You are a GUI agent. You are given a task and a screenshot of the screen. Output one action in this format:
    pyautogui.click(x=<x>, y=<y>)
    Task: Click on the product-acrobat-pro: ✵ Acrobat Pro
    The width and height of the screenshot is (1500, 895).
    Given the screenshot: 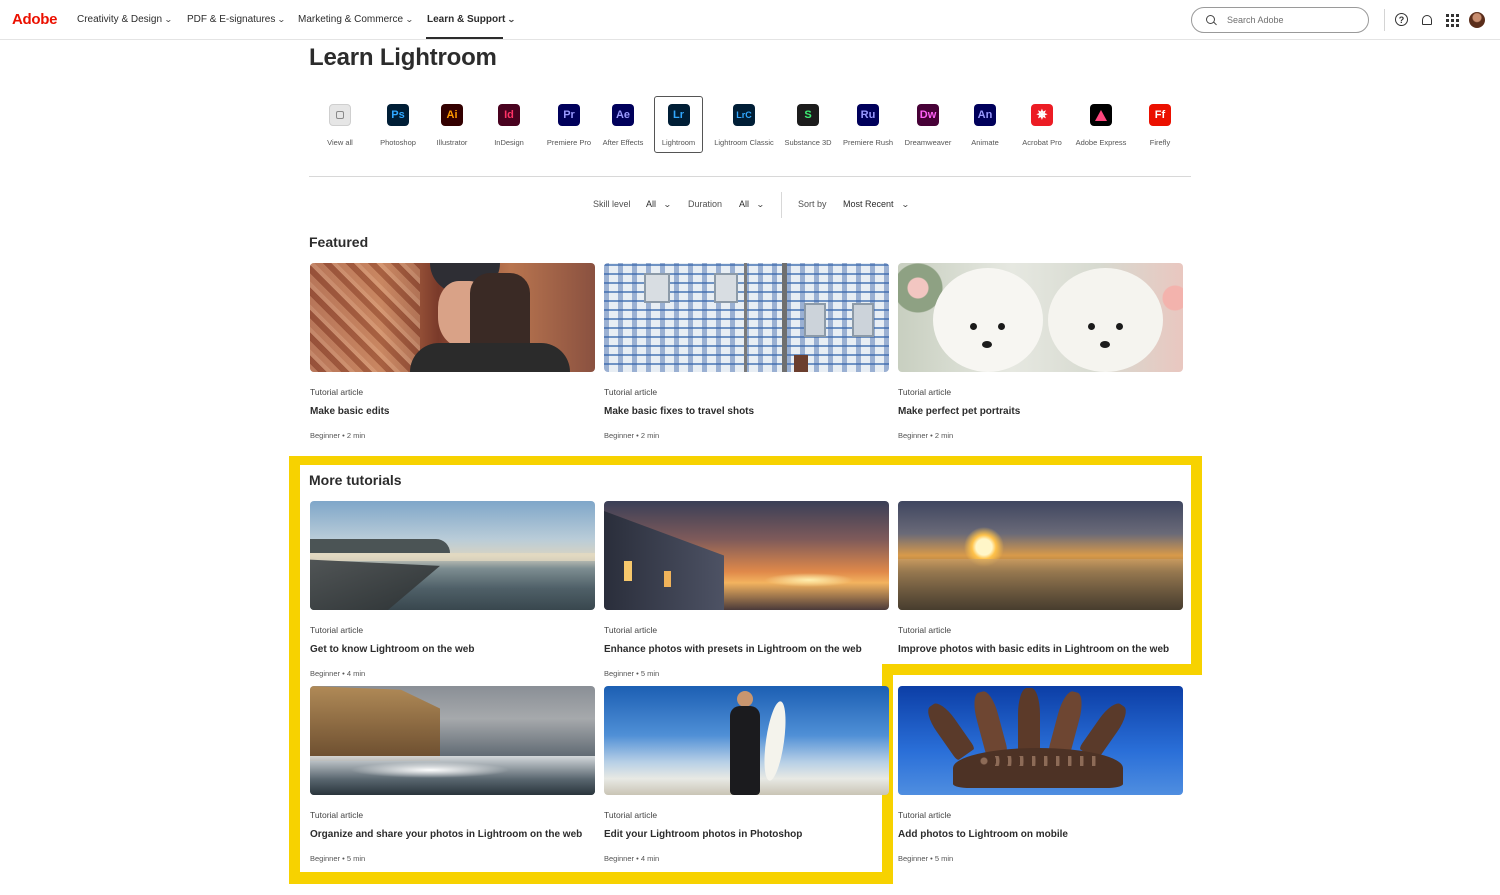 What is the action you would take?
    pyautogui.click(x=1042, y=125)
    